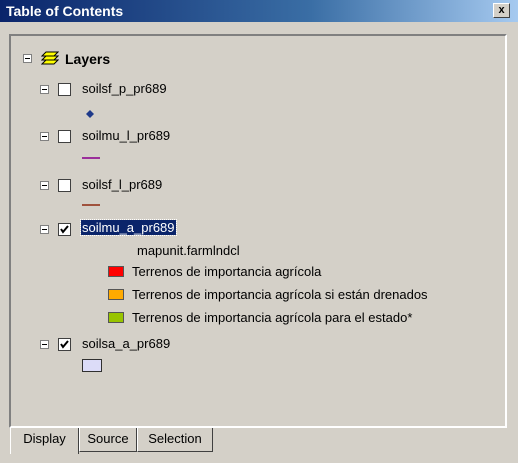 This screenshot has height=463, width=518. What do you see at coordinates (50, 58) in the screenshot?
I see `layers-icon` at bounding box center [50, 58].